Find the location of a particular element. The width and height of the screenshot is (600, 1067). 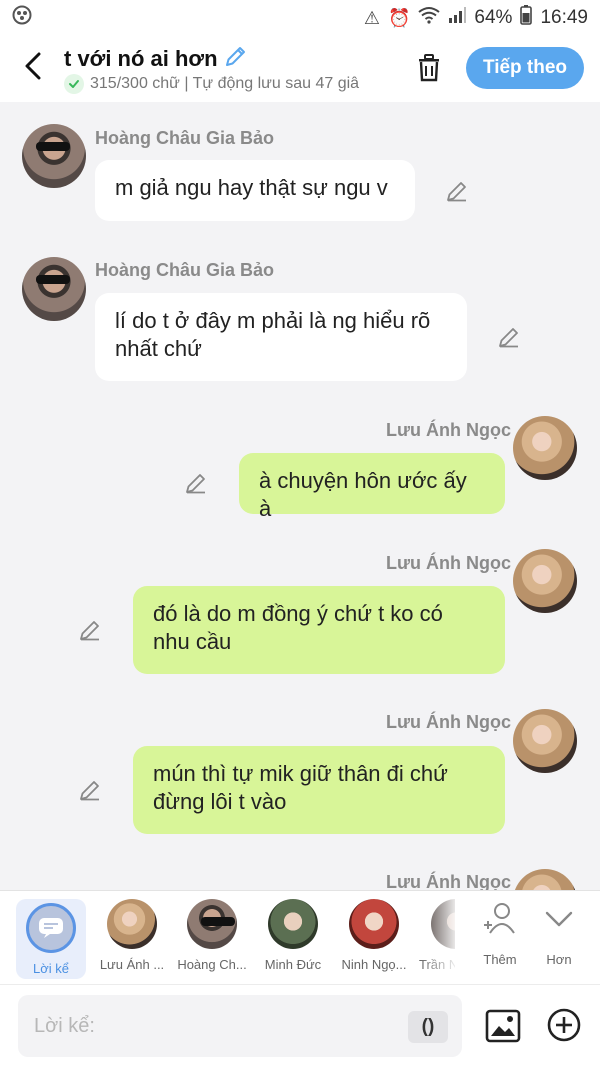

add-label: Thêm is located at coordinates (500, 959).